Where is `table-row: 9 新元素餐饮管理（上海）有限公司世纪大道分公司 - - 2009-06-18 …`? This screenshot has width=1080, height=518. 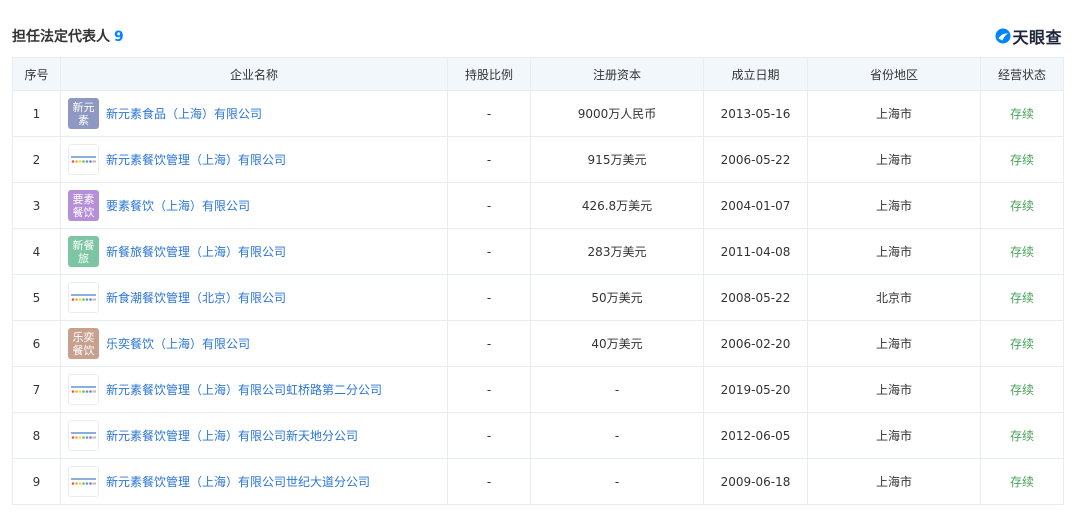
table-row: 9 新元素餐饮管理（上海）有限公司世纪大道分公司 - - 2009-06-18 … is located at coordinates (538, 481).